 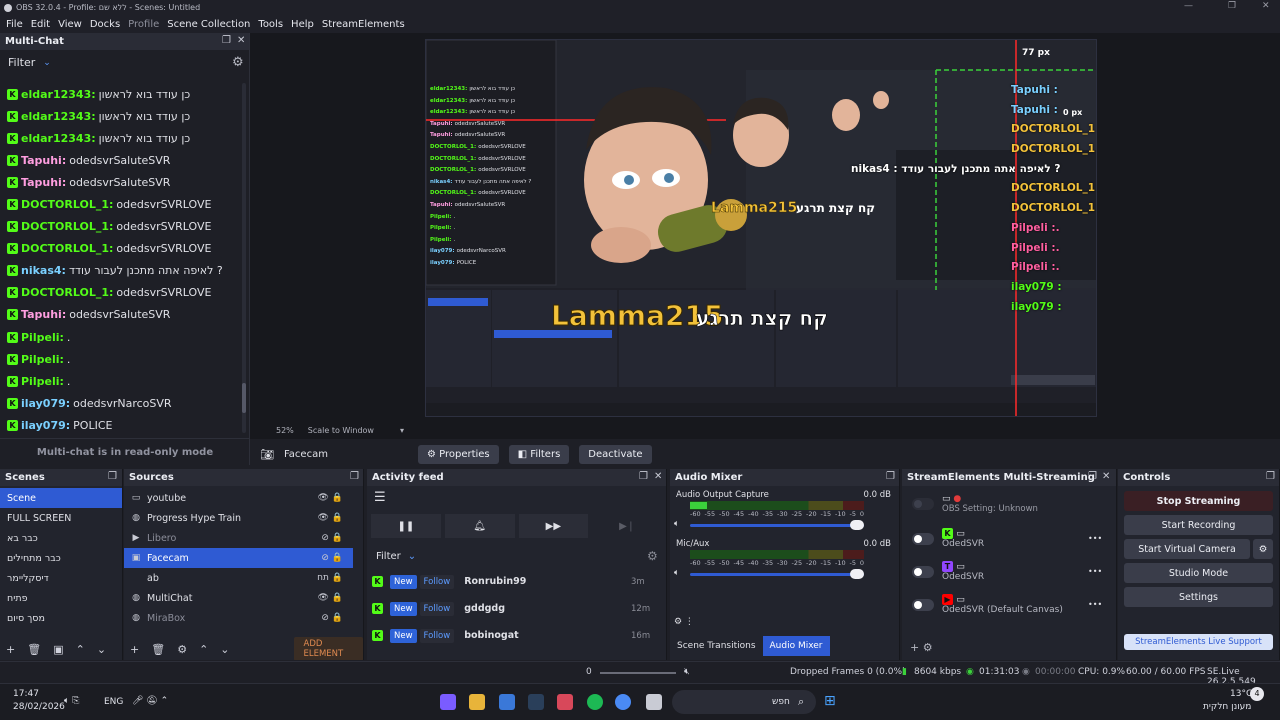 I want to click on zoom-level: 52%, so click(x=285, y=430).